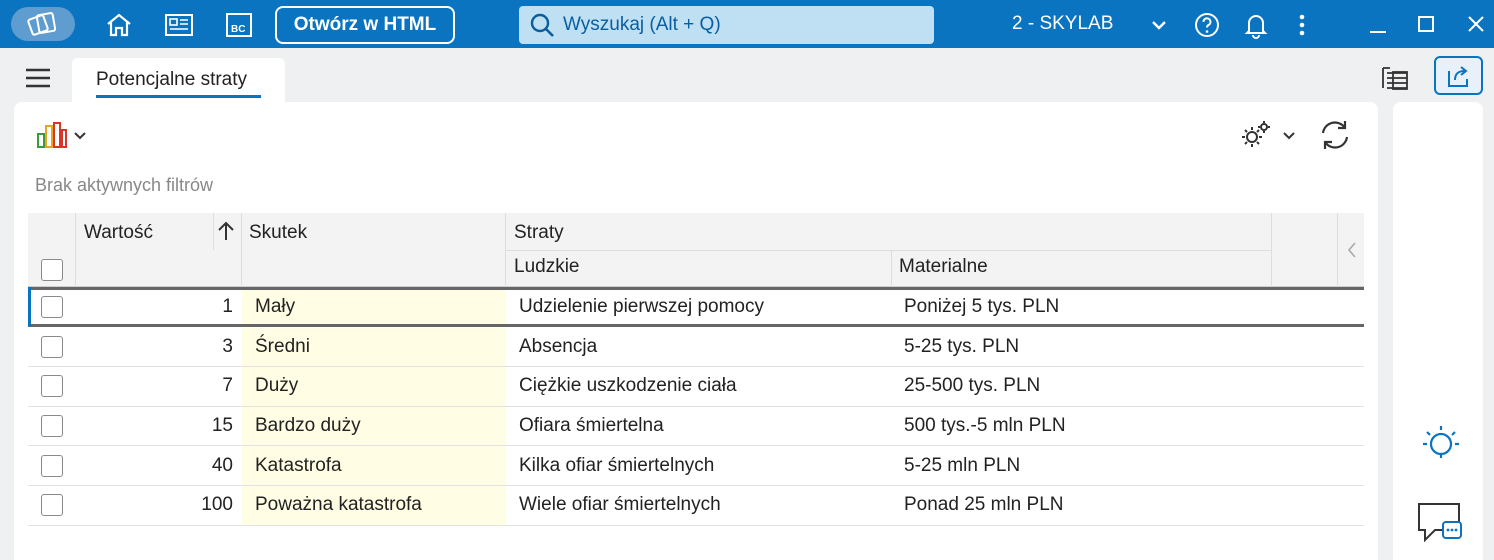 Image resolution: width=1494 pixels, height=560 pixels. Describe the element at coordinates (1395, 78) in the screenshot. I see `list-view-icon` at that location.